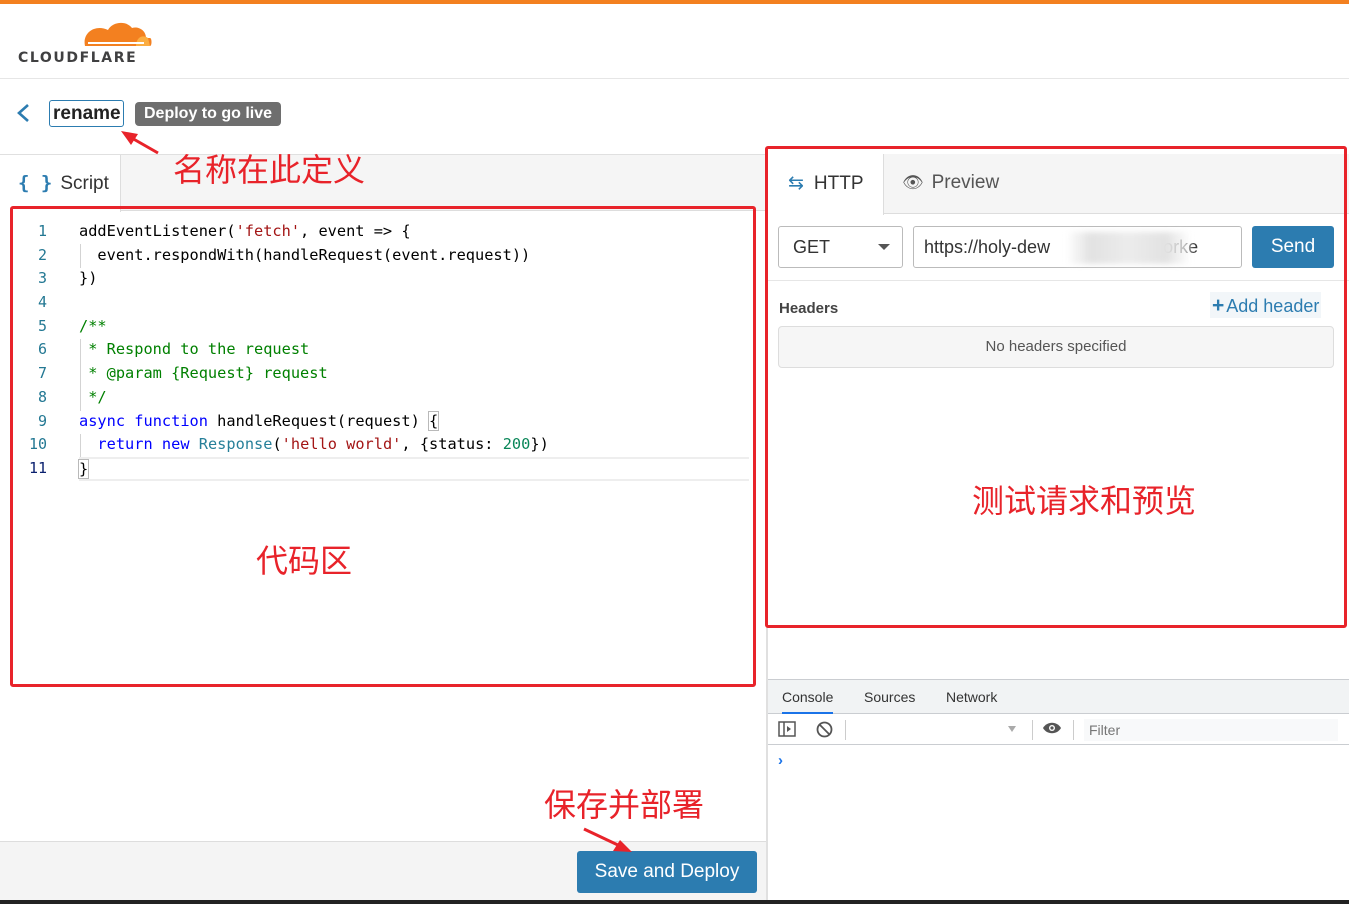 Image resolution: width=1349 pixels, height=904 pixels. What do you see at coordinates (1128, 248) in the screenshot?
I see `url-redaction` at bounding box center [1128, 248].